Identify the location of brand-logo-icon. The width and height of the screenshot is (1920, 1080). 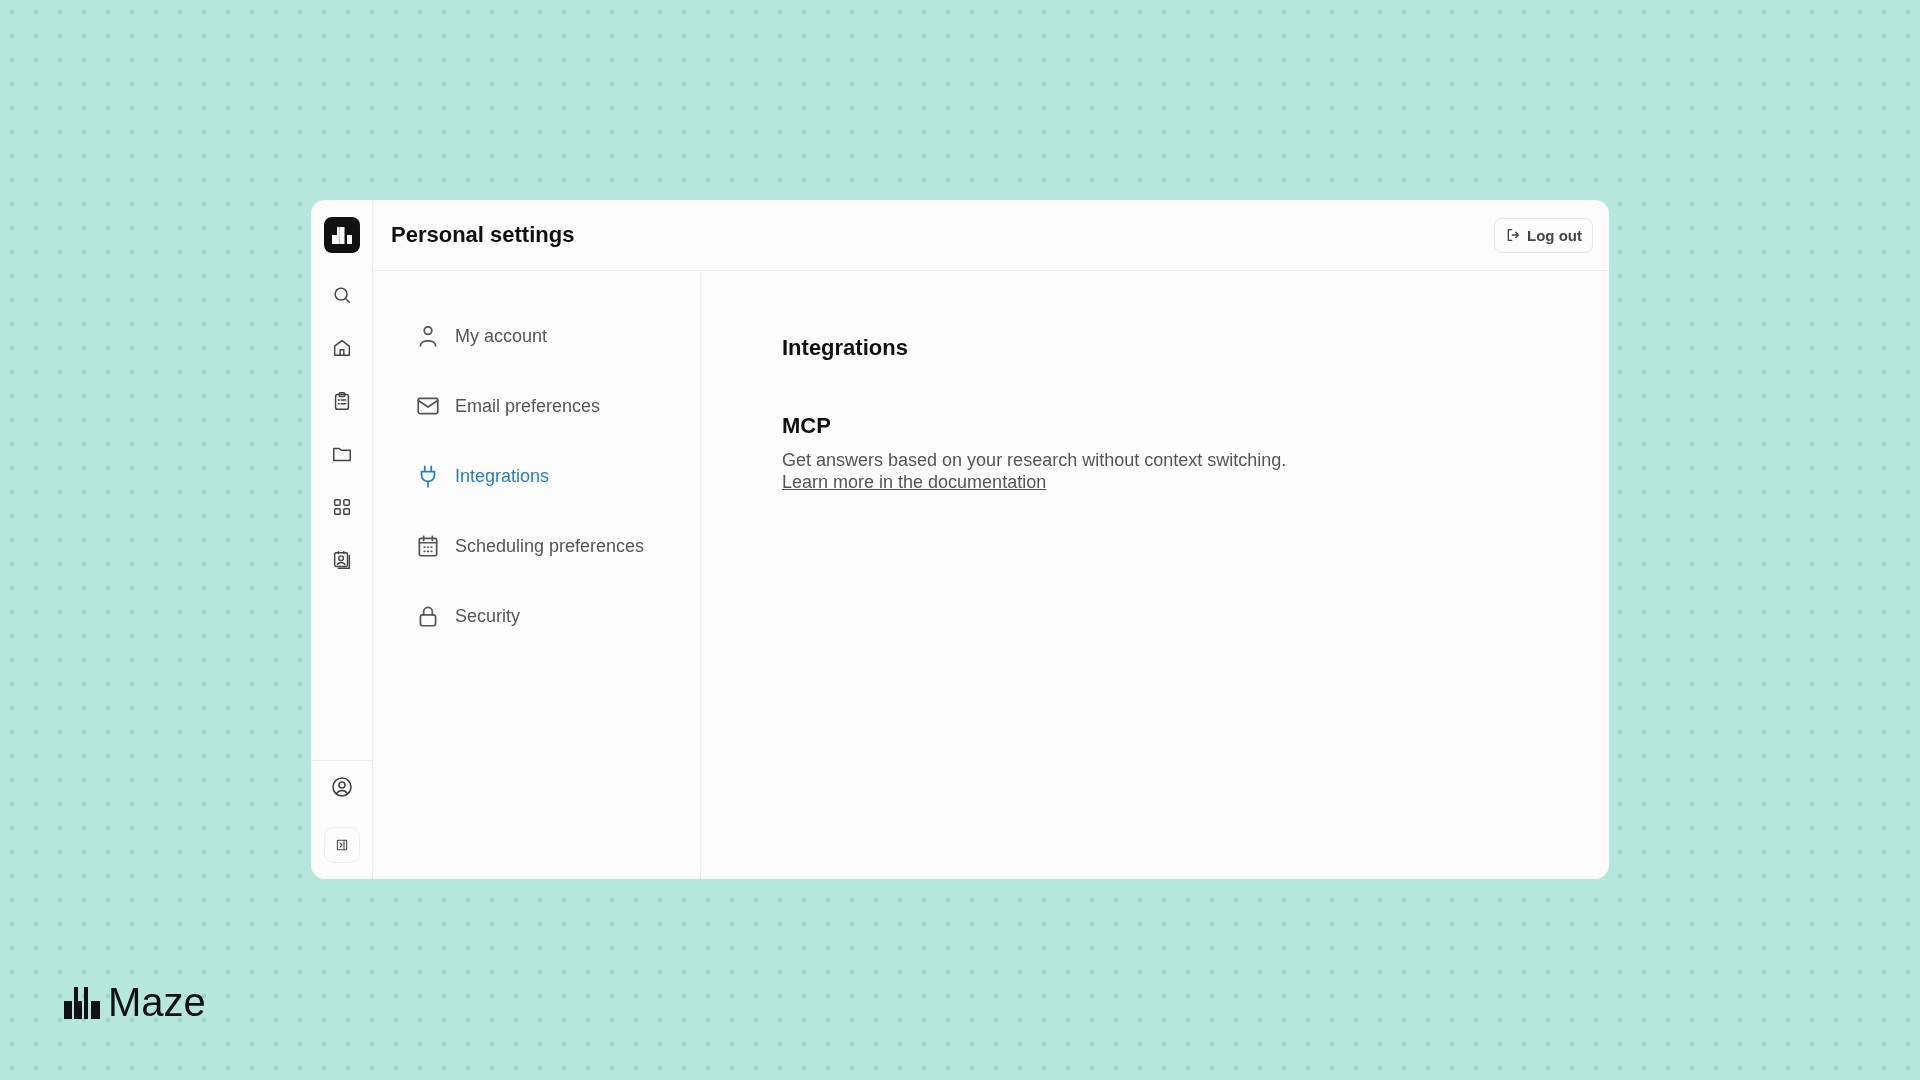
(82, 1002).